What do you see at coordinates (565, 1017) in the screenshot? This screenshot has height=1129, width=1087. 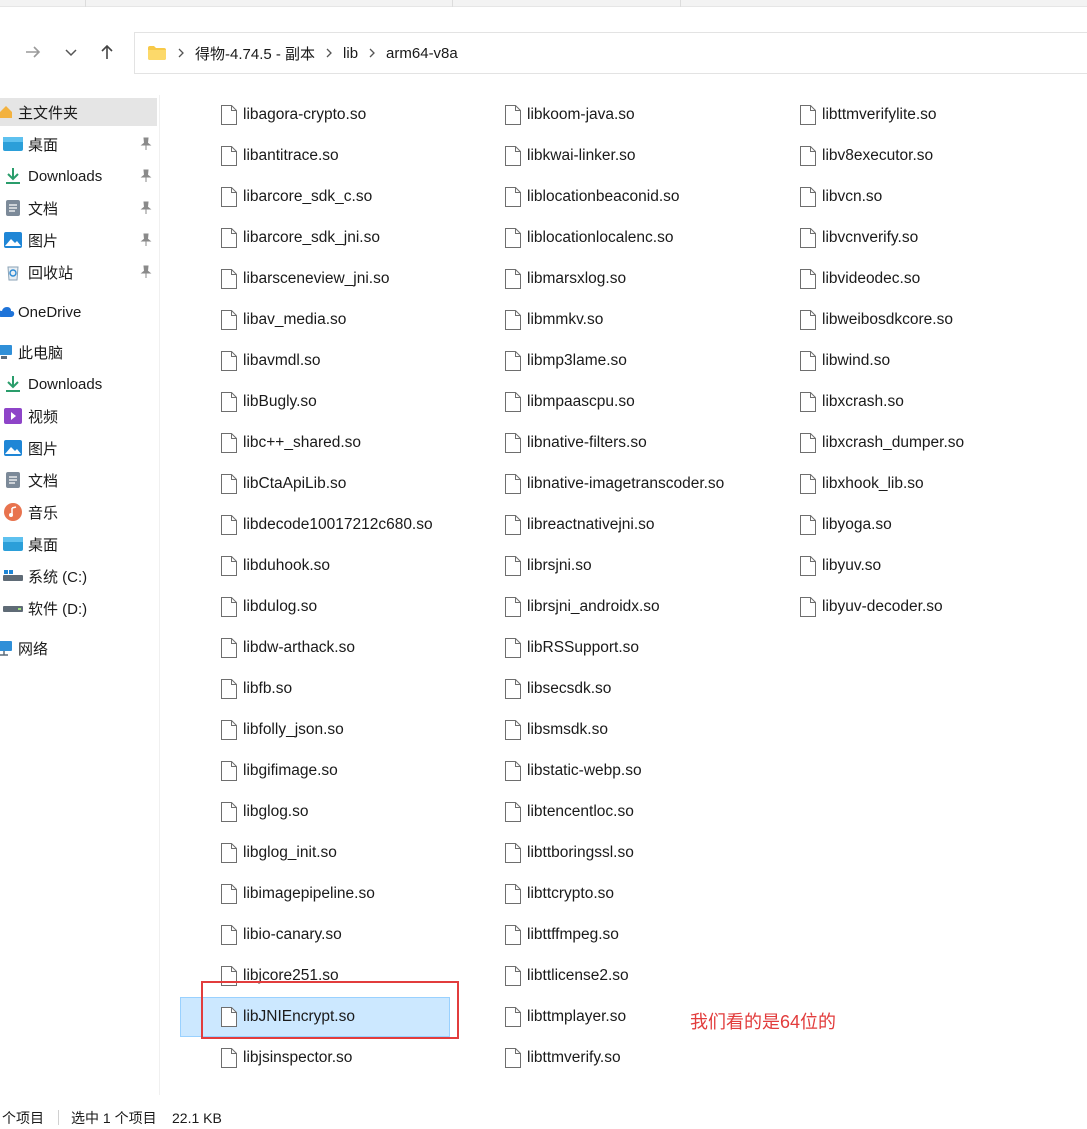 I see `file-item: libttmplayer.so` at bounding box center [565, 1017].